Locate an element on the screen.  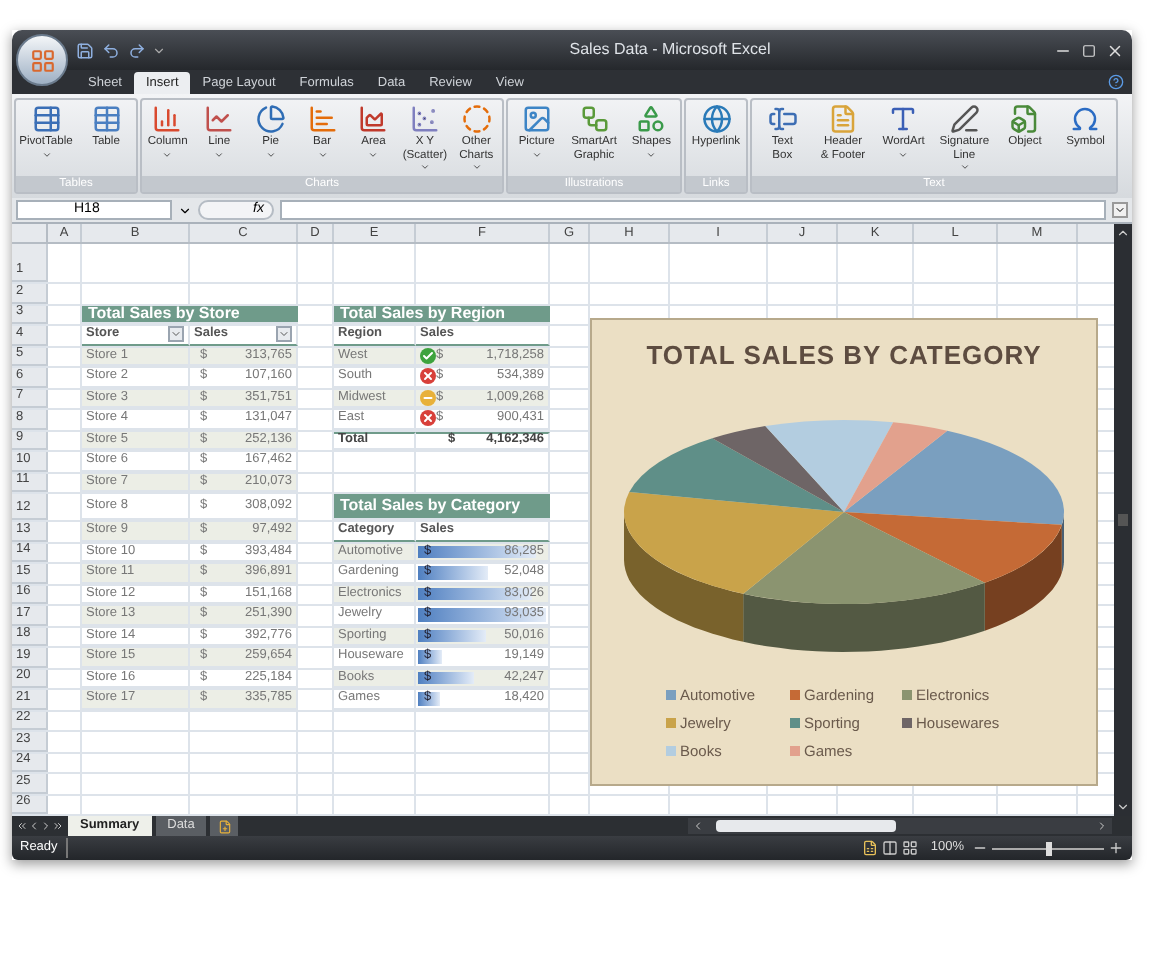
diagram-icon is located at coordinates (594, 119).